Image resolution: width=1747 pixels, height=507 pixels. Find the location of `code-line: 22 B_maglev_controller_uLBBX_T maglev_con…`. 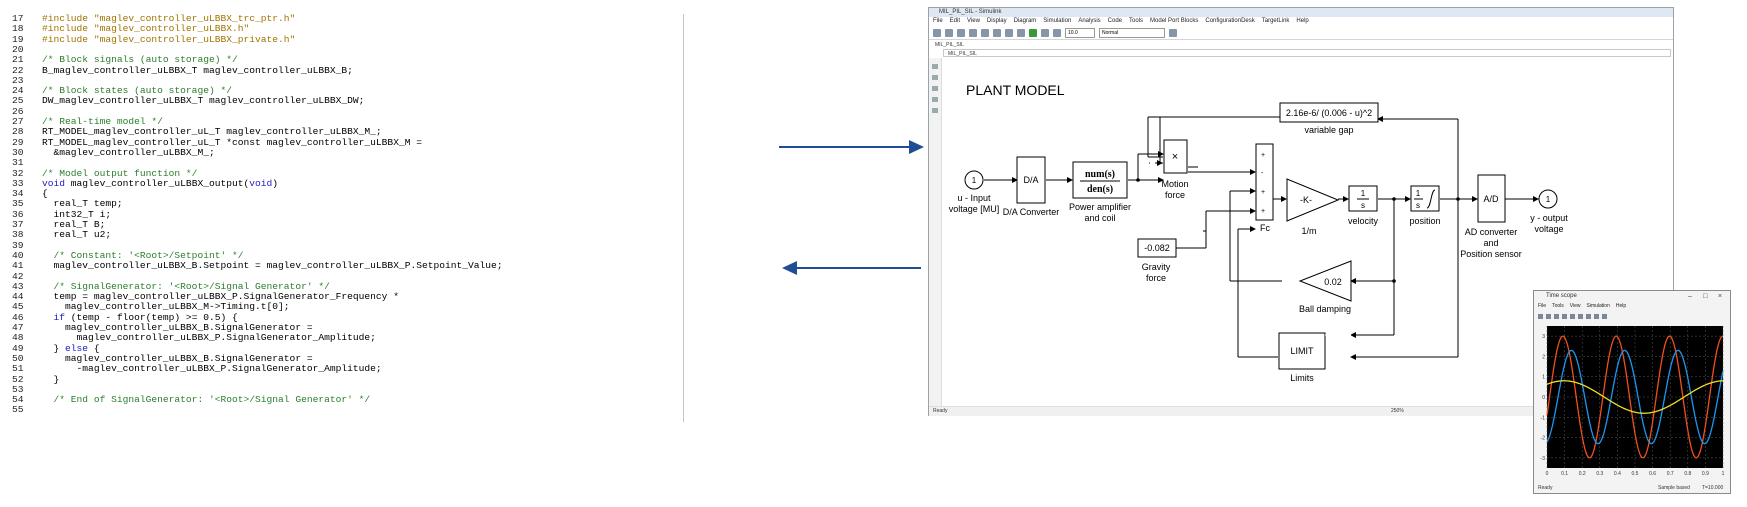

code-line: 22 B_maglev_controller_uLBBX_T maglev_con… is located at coordinates (176, 70).